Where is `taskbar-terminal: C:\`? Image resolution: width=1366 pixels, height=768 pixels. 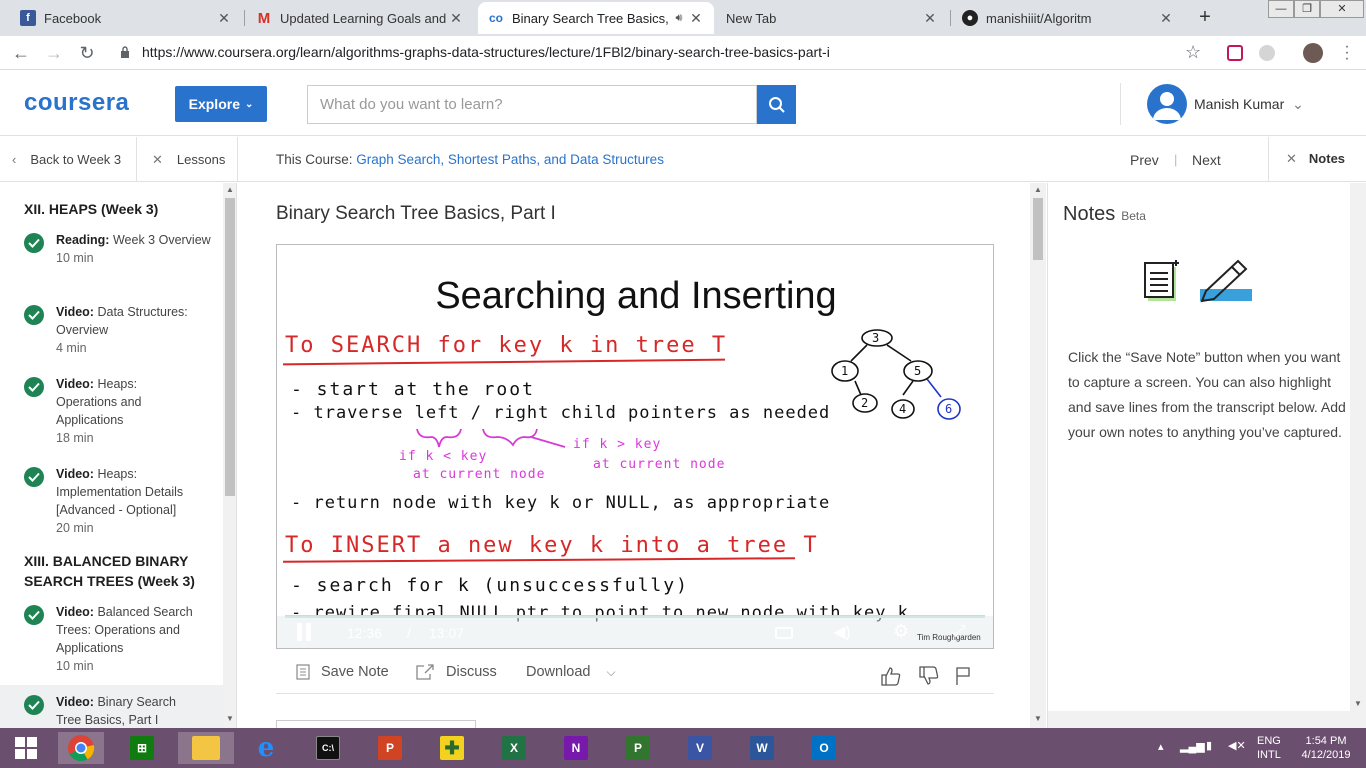 taskbar-terminal: C:\ is located at coordinates (328, 748).